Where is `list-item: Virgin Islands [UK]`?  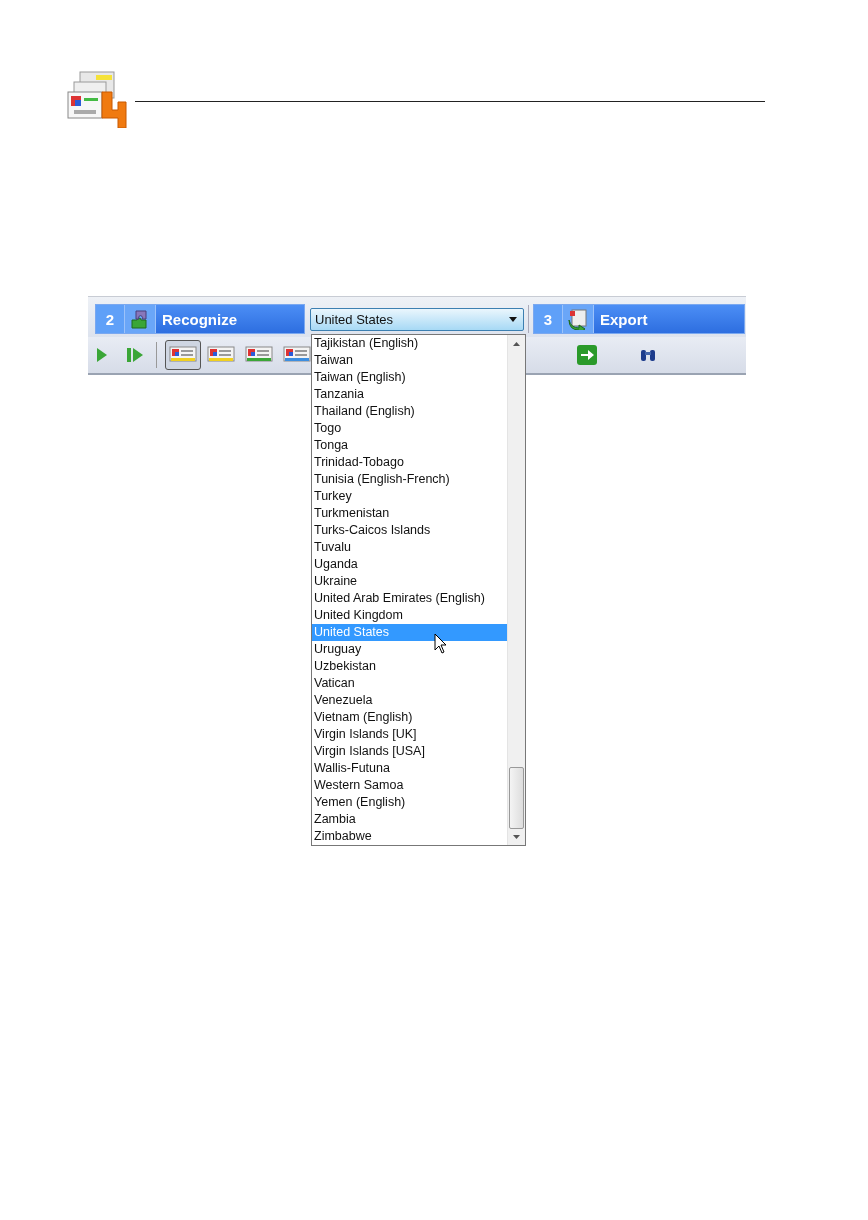
list-item: Virgin Islands [UK] is located at coordinates (409, 734).